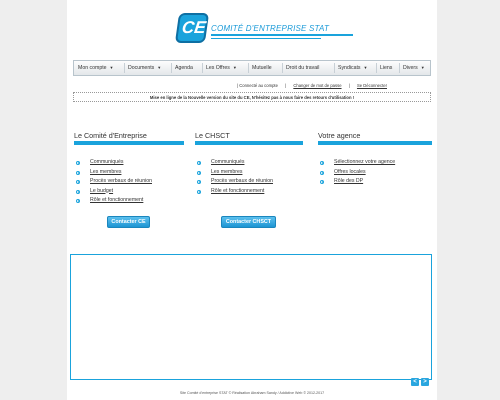  I want to click on next-button: >, so click(425, 382).